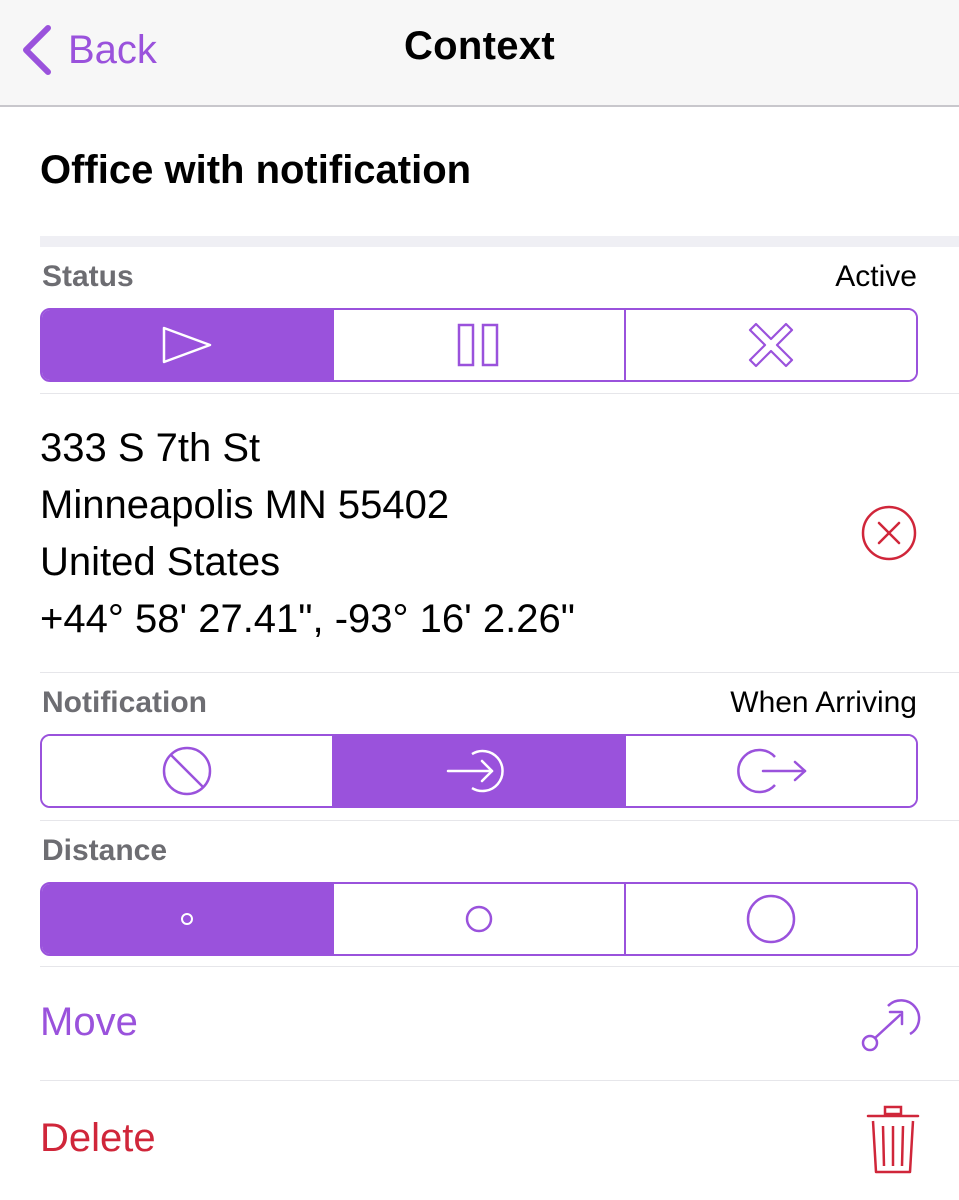 The height and width of the screenshot is (1200, 959). I want to click on large-radius-icon, so click(771, 919).